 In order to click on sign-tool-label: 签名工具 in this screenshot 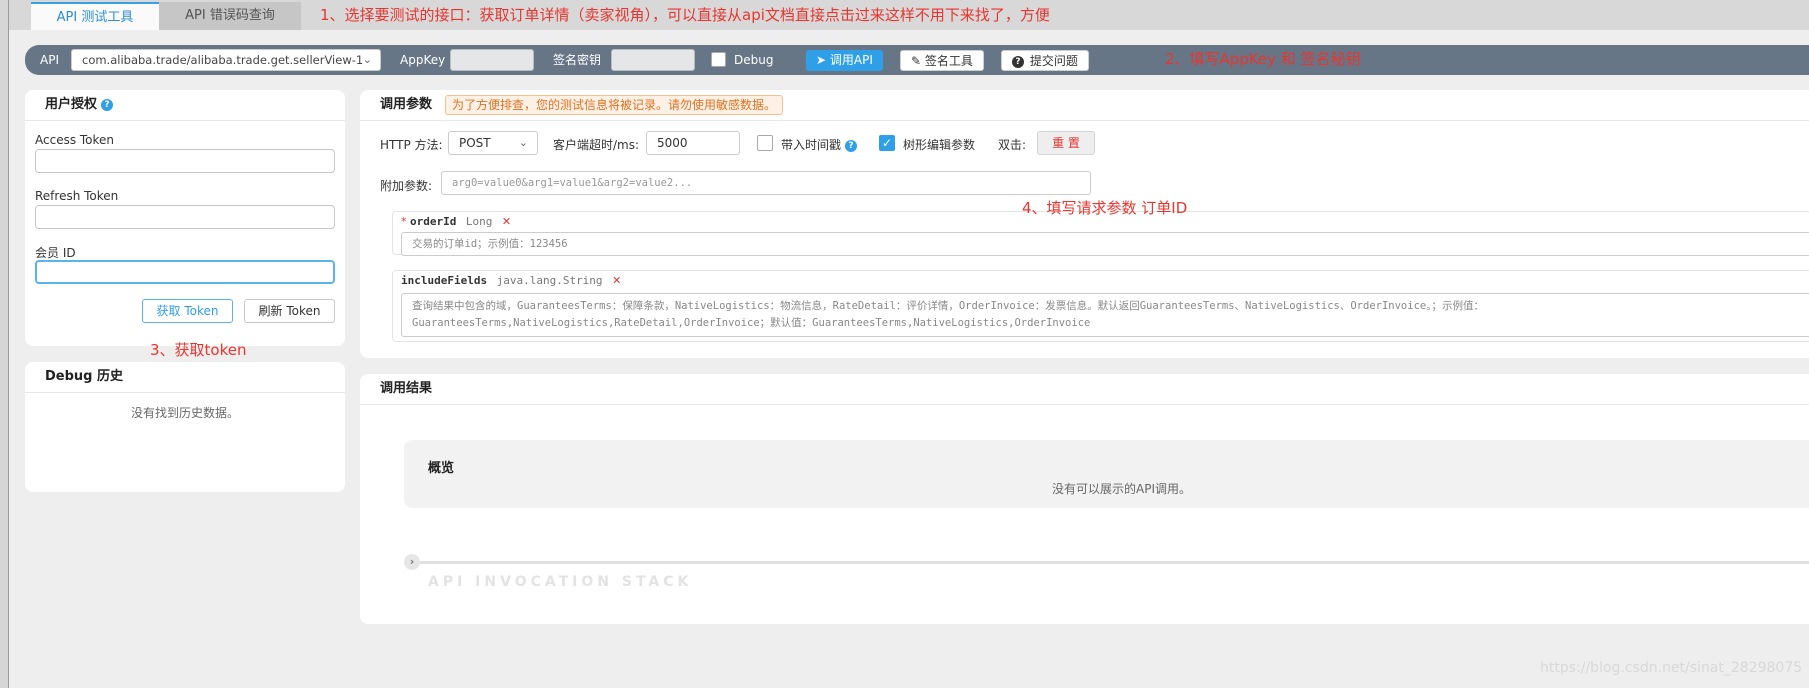, I will do `click(948, 61)`.